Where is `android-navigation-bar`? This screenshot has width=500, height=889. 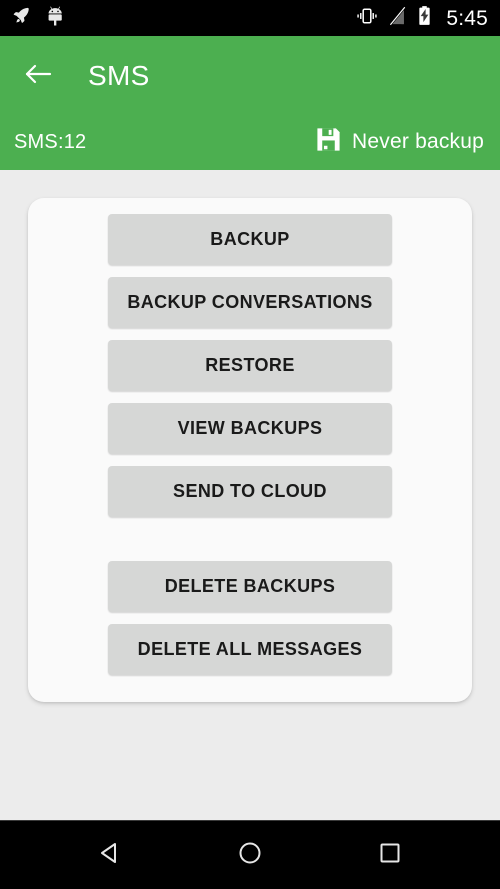 android-navigation-bar is located at coordinates (250, 854).